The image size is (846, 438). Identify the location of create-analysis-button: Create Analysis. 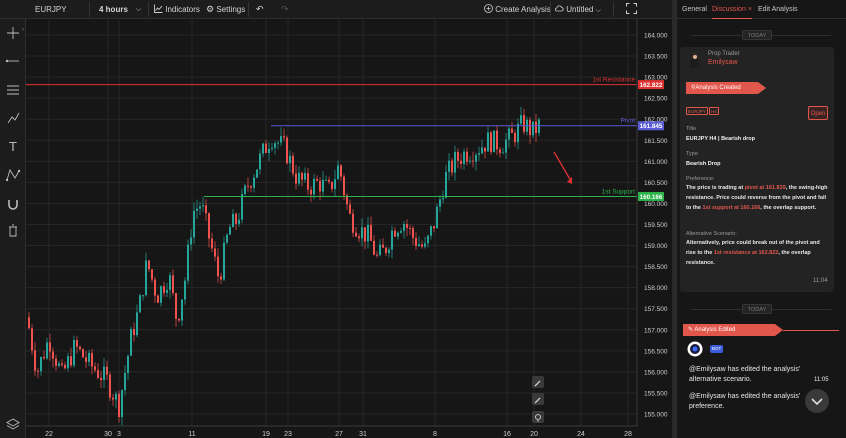
(517, 9).